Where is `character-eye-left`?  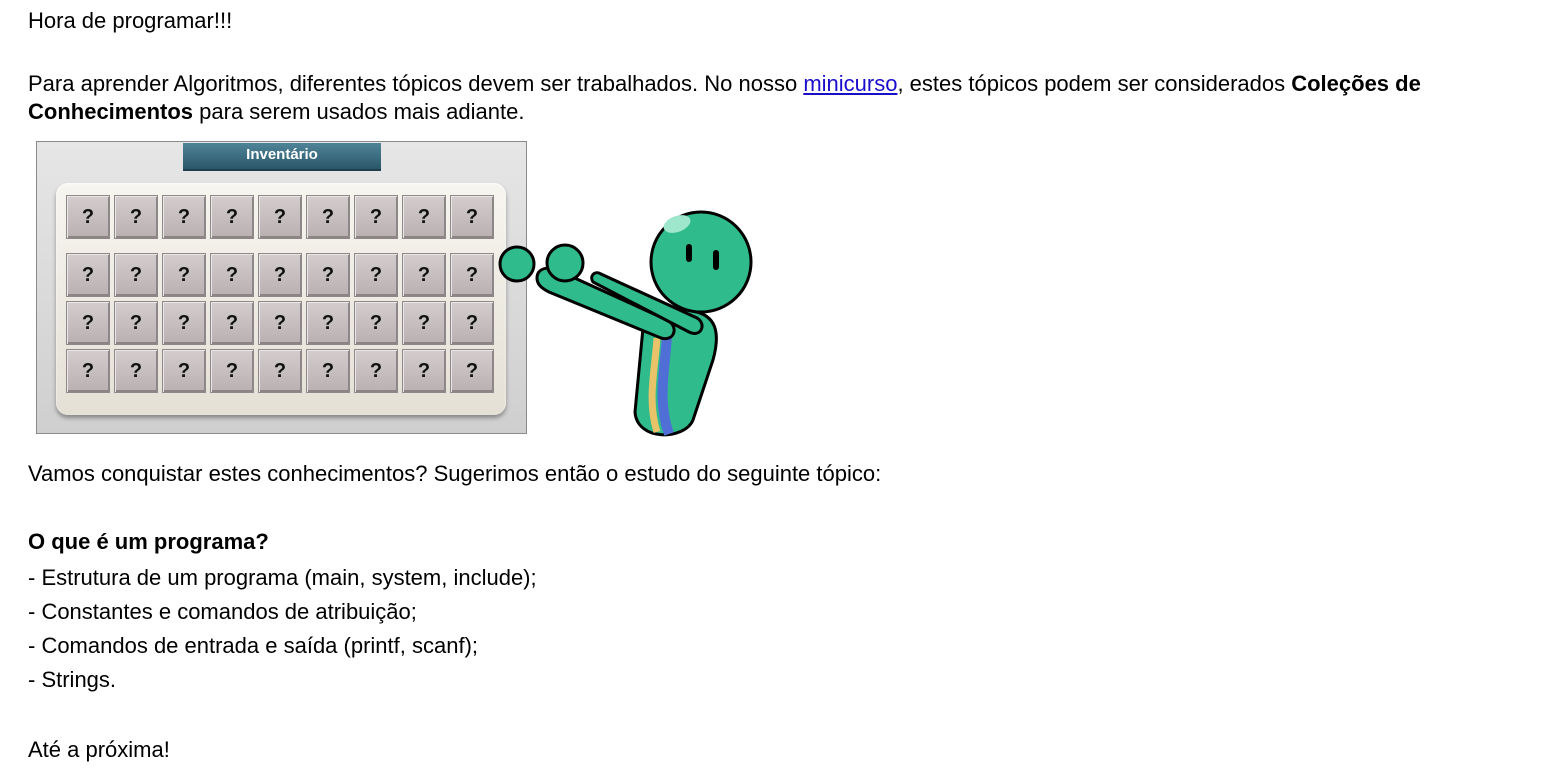
character-eye-left is located at coordinates (689, 253).